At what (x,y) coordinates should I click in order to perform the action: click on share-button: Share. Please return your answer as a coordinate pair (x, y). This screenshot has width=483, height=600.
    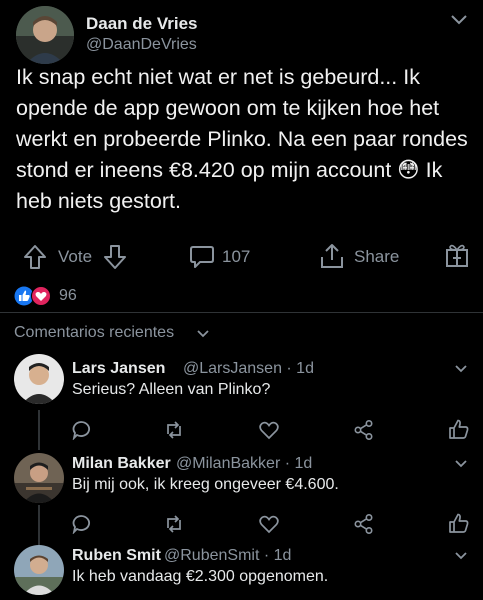
    Looking at the image, I should click on (376, 257).